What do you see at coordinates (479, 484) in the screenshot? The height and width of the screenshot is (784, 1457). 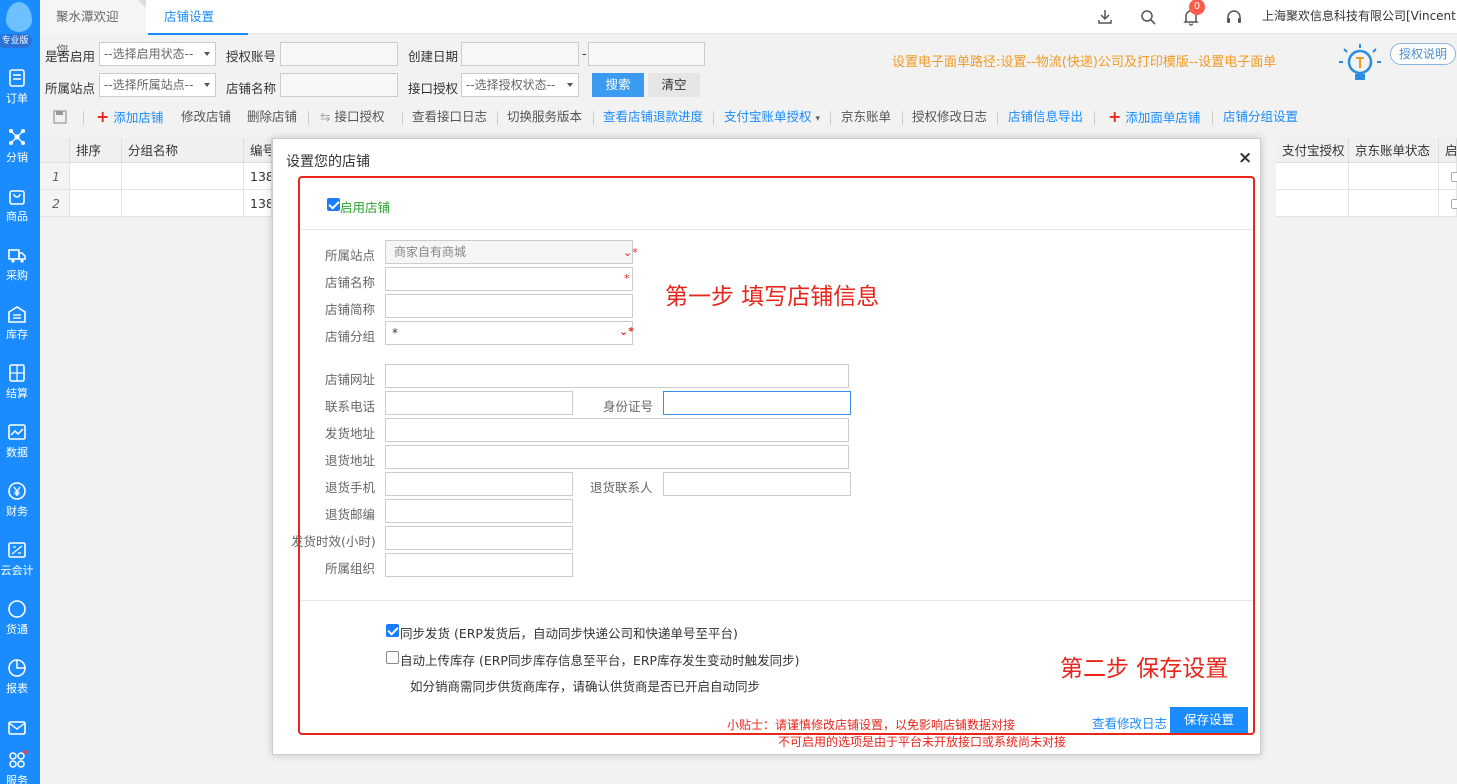 I see `return-phone-field` at bounding box center [479, 484].